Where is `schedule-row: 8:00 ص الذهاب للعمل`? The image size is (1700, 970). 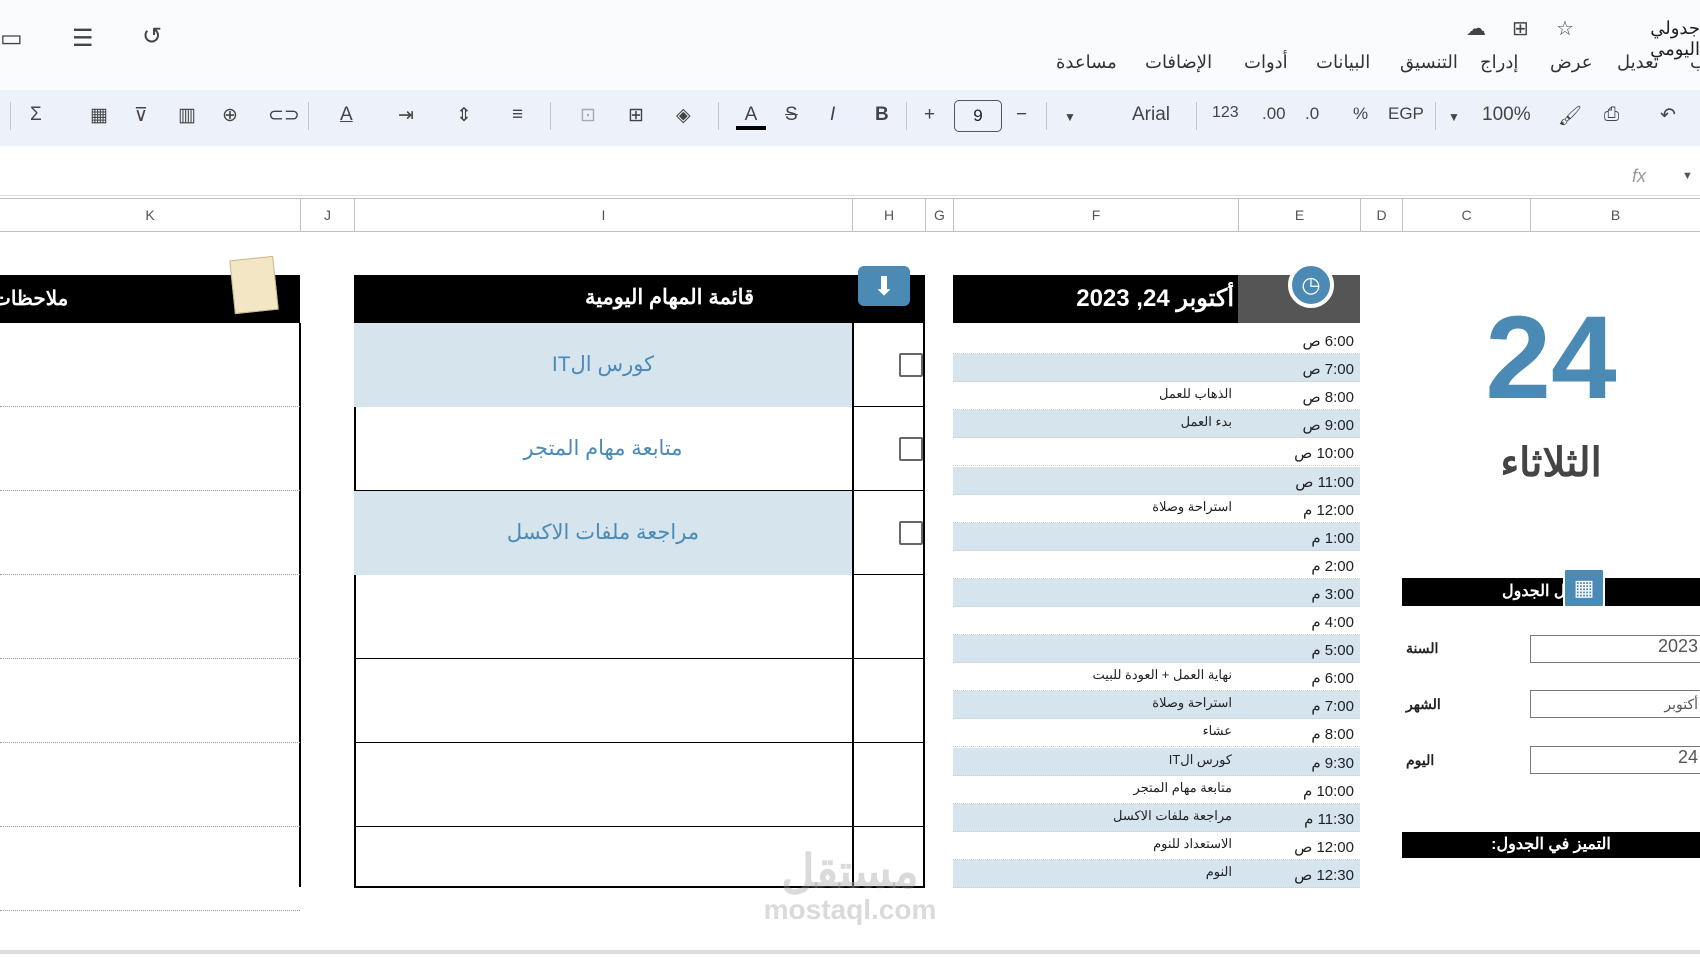 schedule-row: 8:00 ص الذهاب للعمل is located at coordinates (1156, 396).